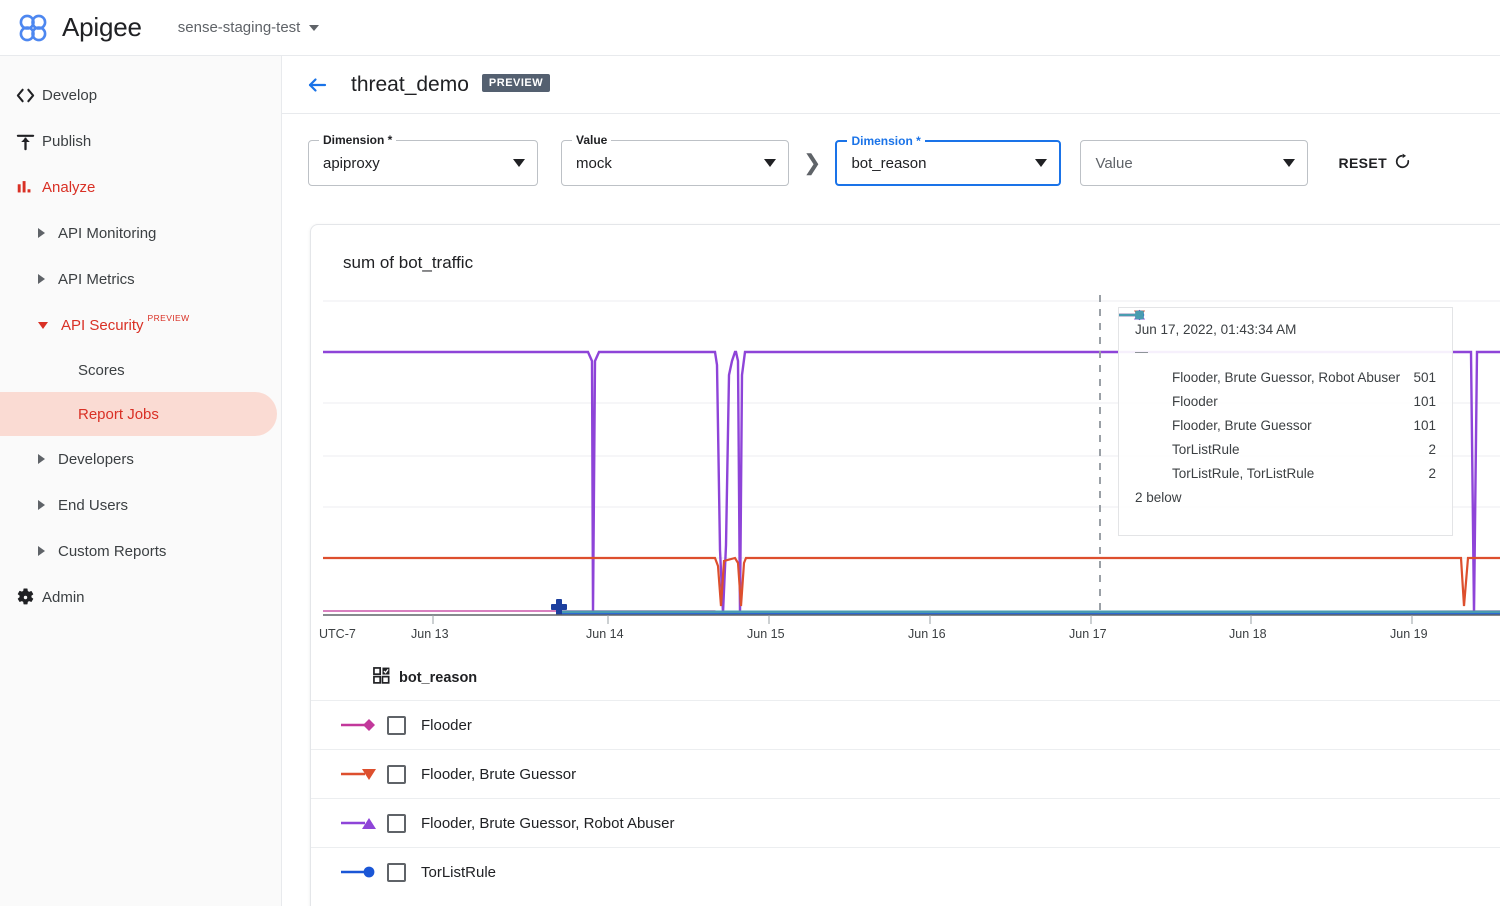 Image resolution: width=1500 pixels, height=906 pixels. I want to click on tooltip-dash: —, so click(1141, 351).